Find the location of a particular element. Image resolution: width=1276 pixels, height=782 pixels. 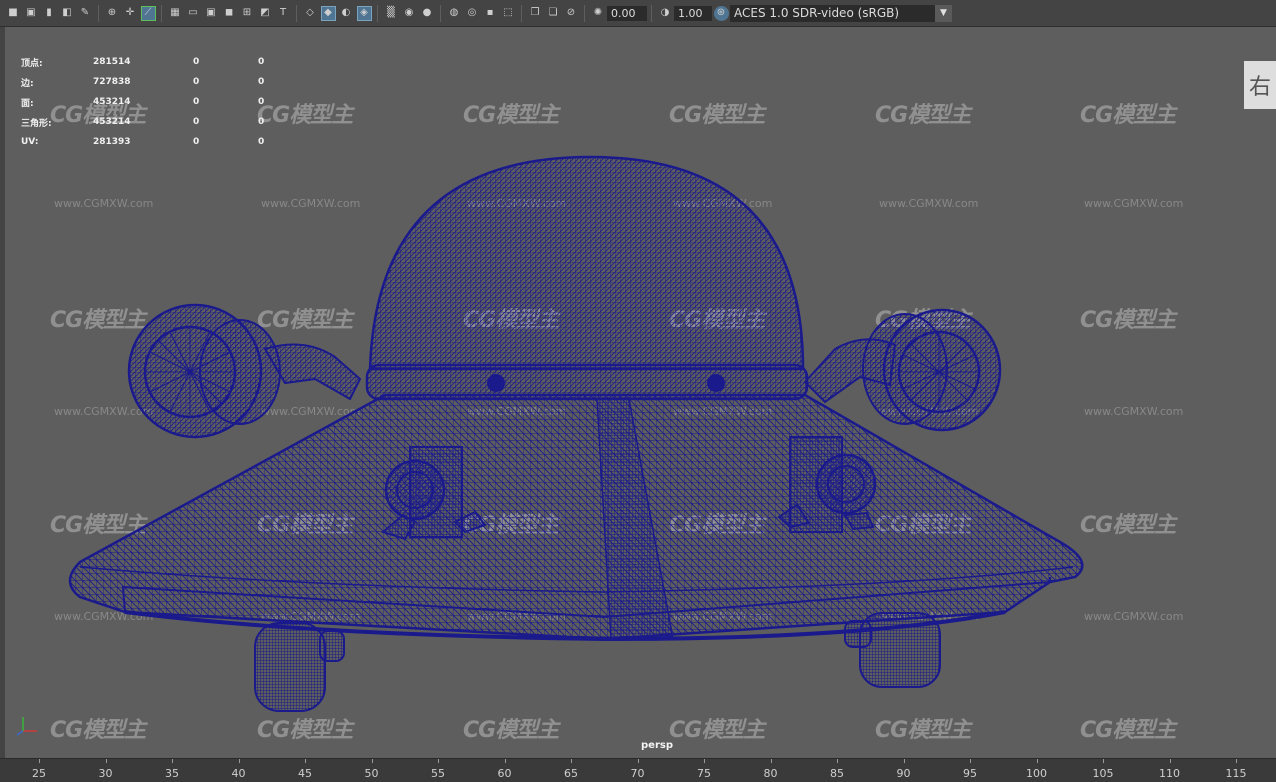

timeline-frame-label: 100 is located at coordinates (1036, 773).